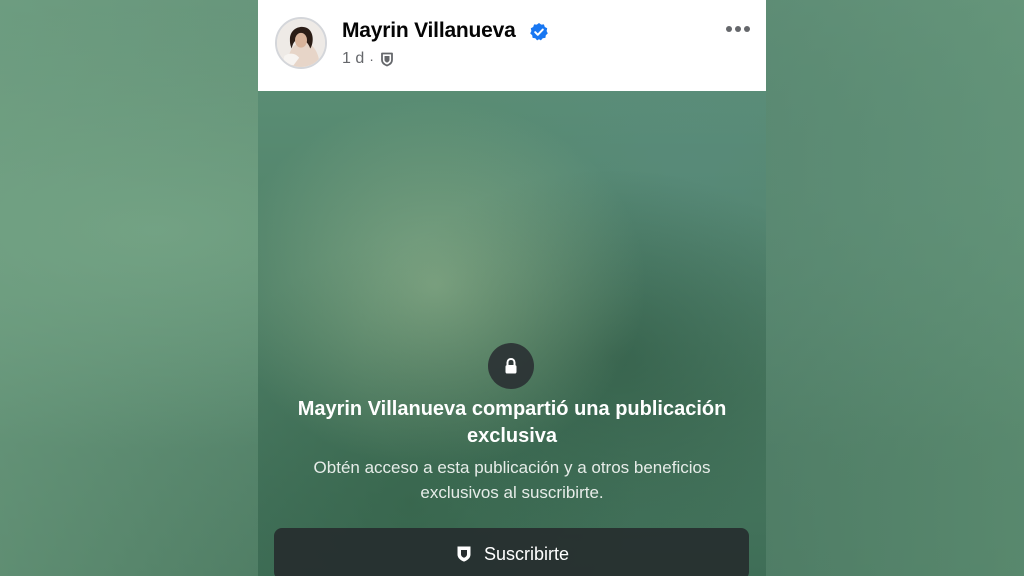  What do you see at coordinates (526, 553) in the screenshot?
I see `subscribe-label: Suscribirte` at bounding box center [526, 553].